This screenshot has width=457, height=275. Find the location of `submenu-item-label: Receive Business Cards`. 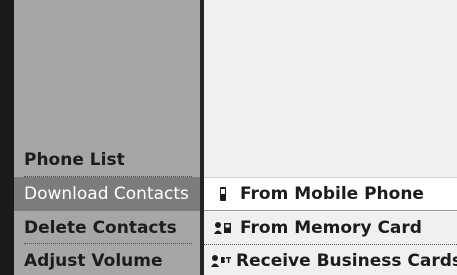

submenu-item-label: Receive Business Cards is located at coordinates (346, 261).